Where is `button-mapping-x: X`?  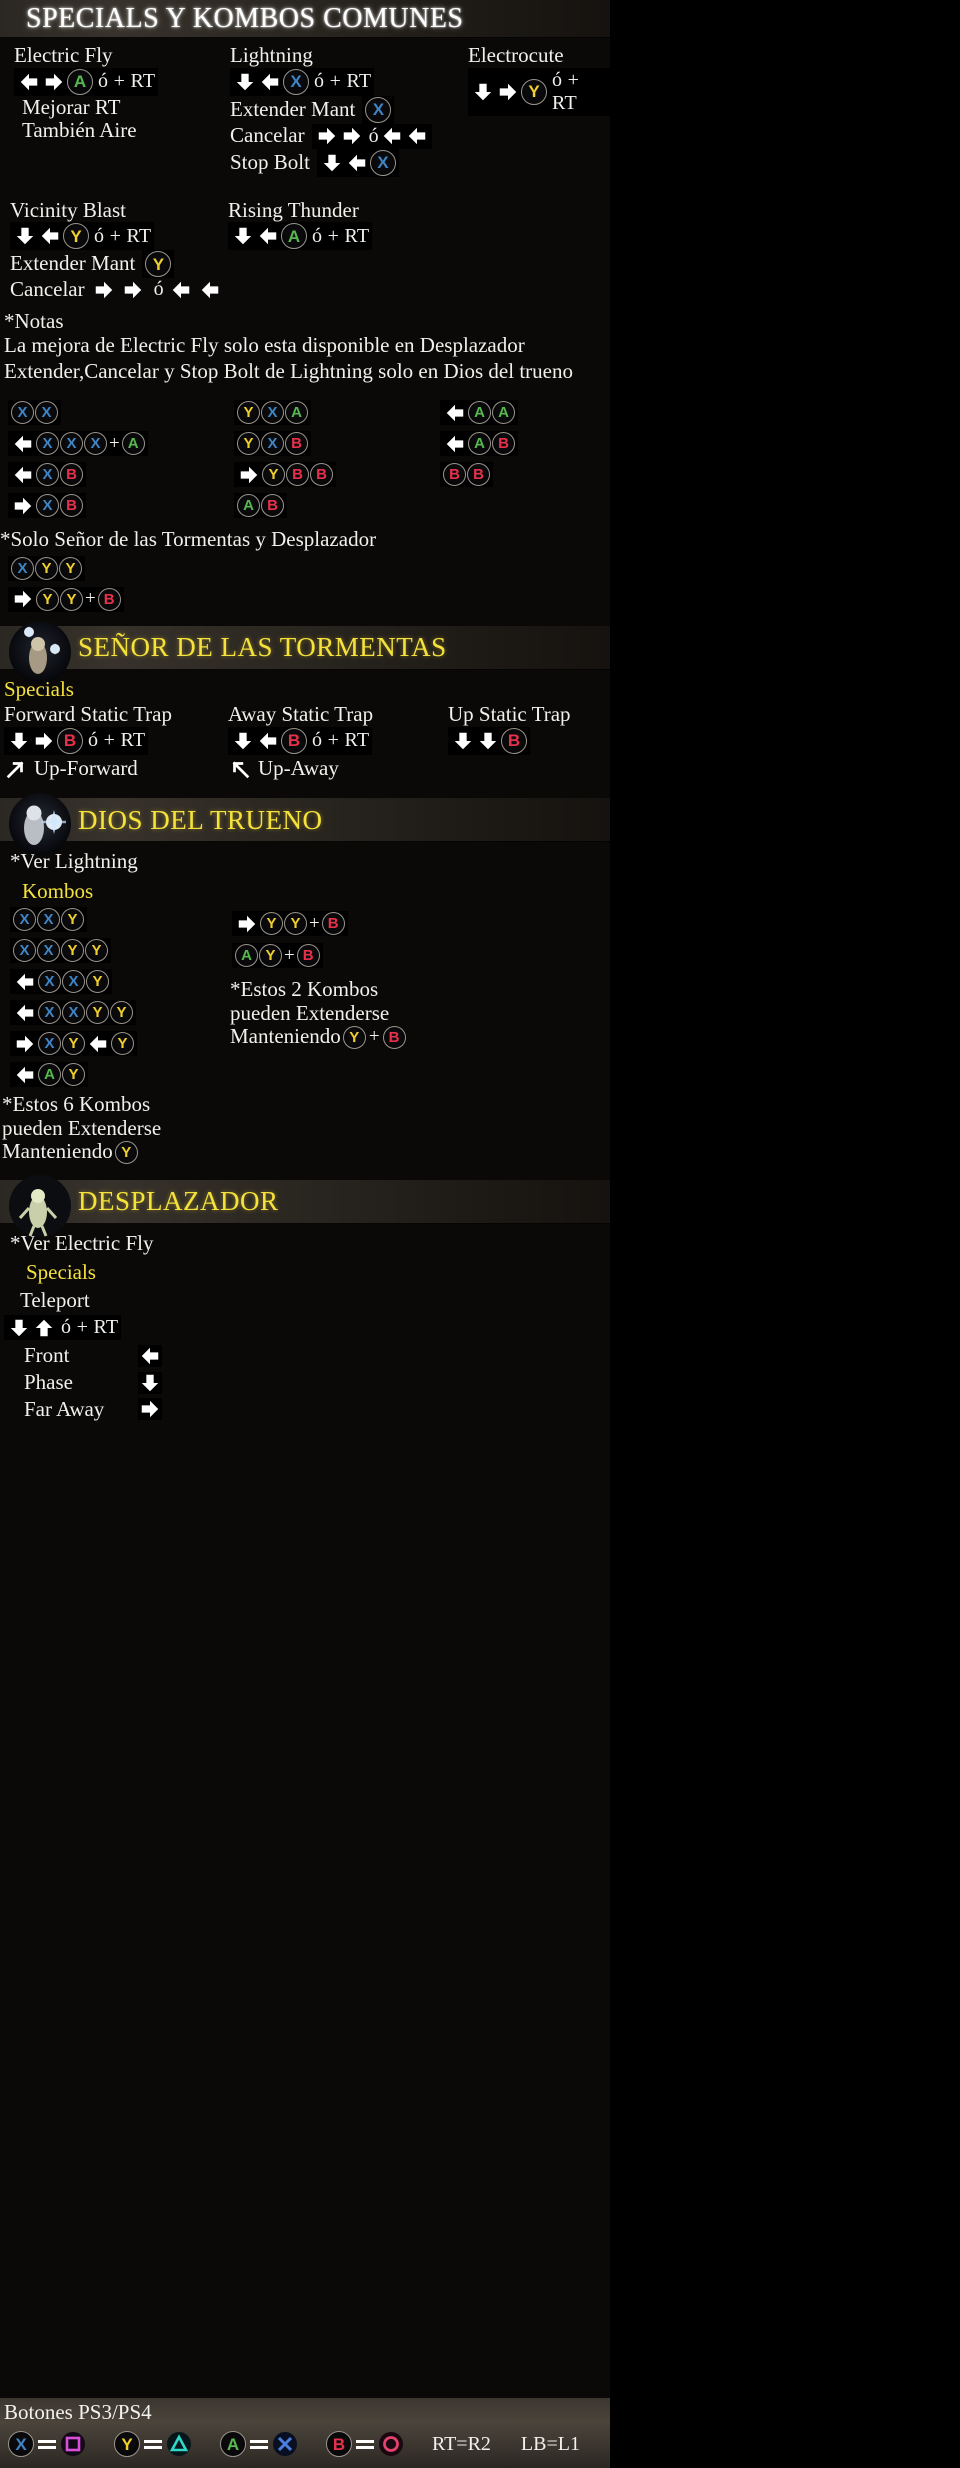
button-mapping-x: X is located at coordinates (47, 2444).